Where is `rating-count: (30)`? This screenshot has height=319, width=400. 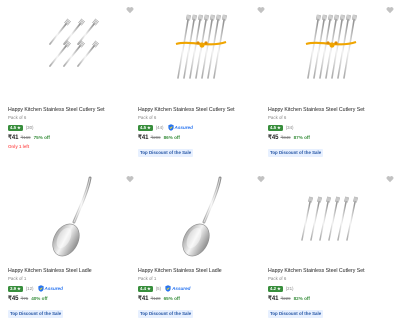
rating-count: (30) is located at coordinates (29, 127).